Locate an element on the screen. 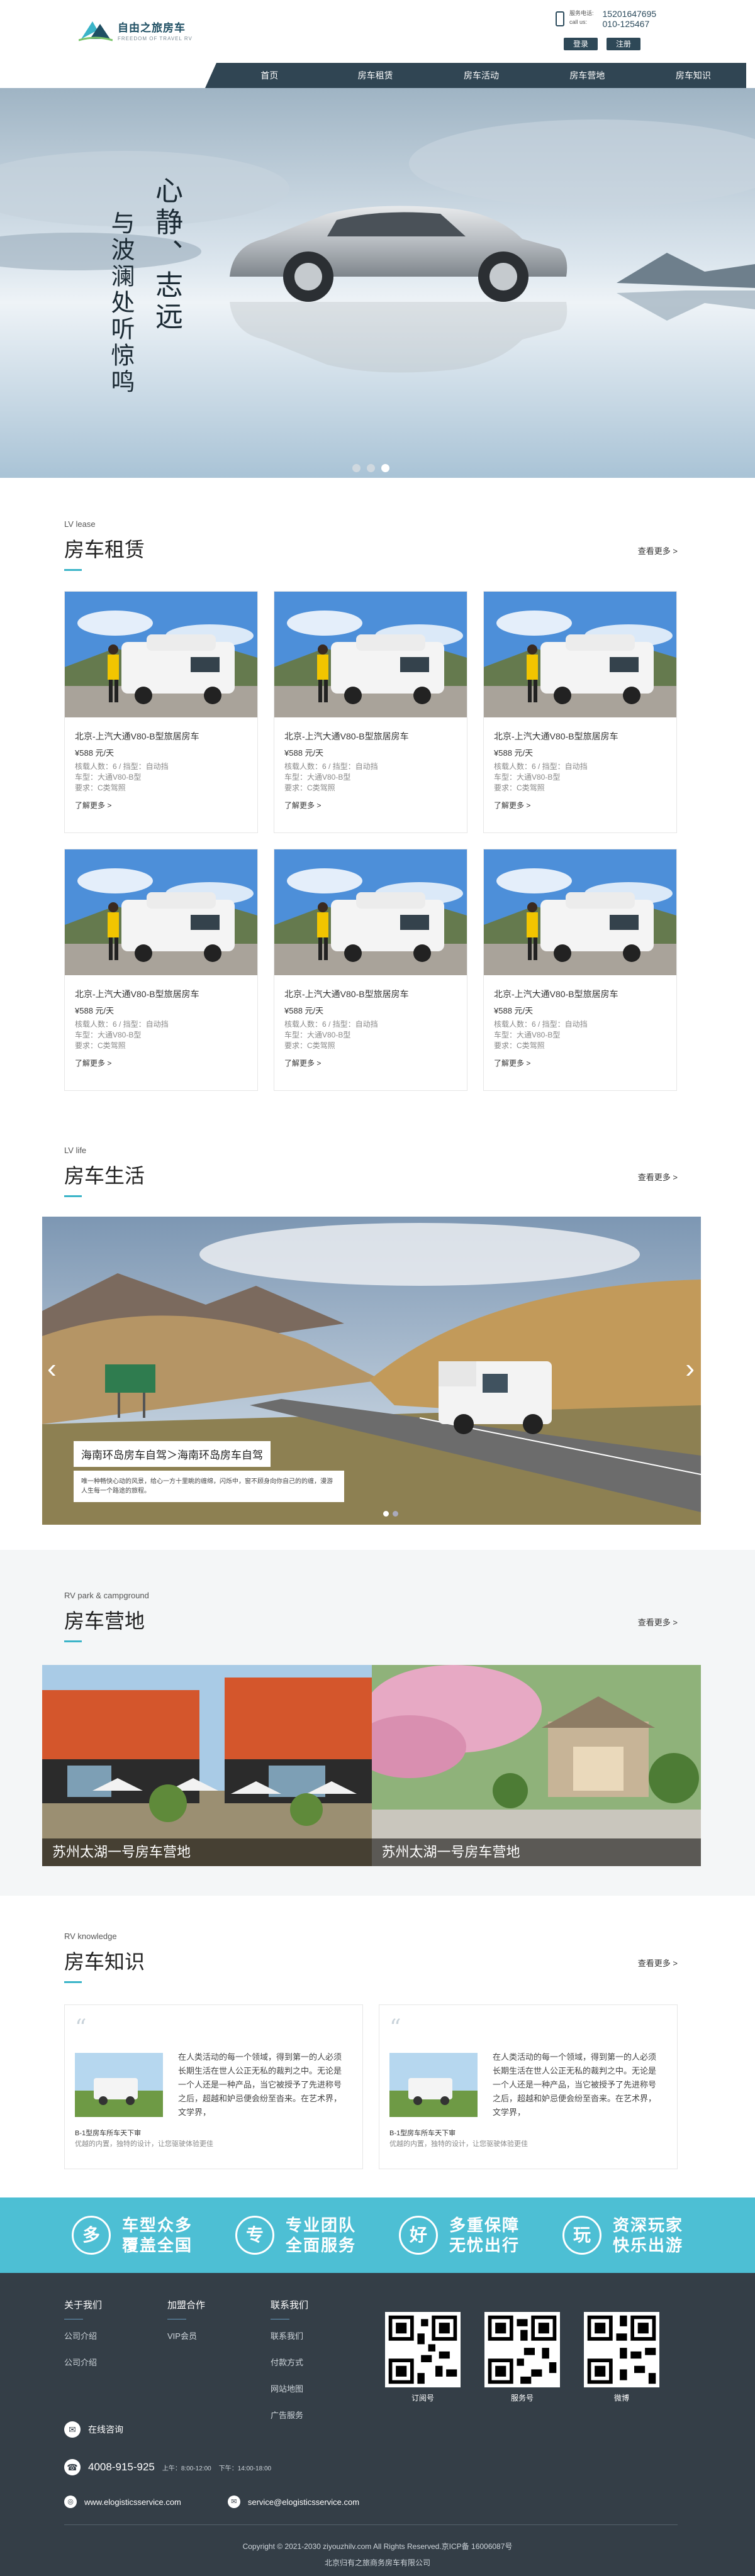  life-dot-active is located at coordinates (386, 1514).